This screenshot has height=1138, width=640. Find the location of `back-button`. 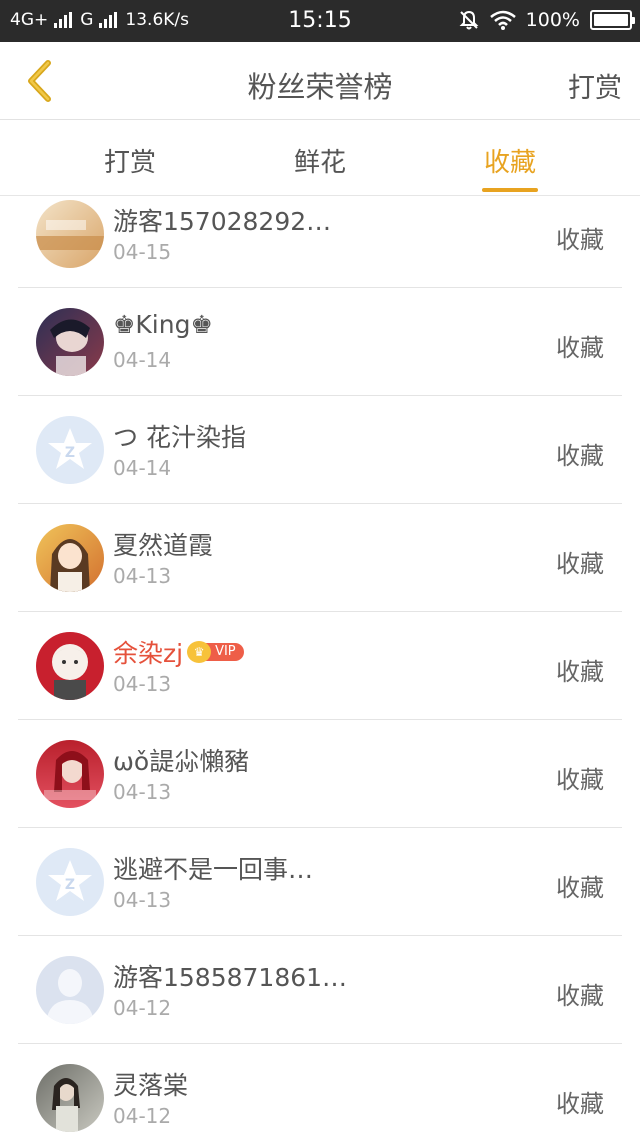

back-button is located at coordinates (39, 81).